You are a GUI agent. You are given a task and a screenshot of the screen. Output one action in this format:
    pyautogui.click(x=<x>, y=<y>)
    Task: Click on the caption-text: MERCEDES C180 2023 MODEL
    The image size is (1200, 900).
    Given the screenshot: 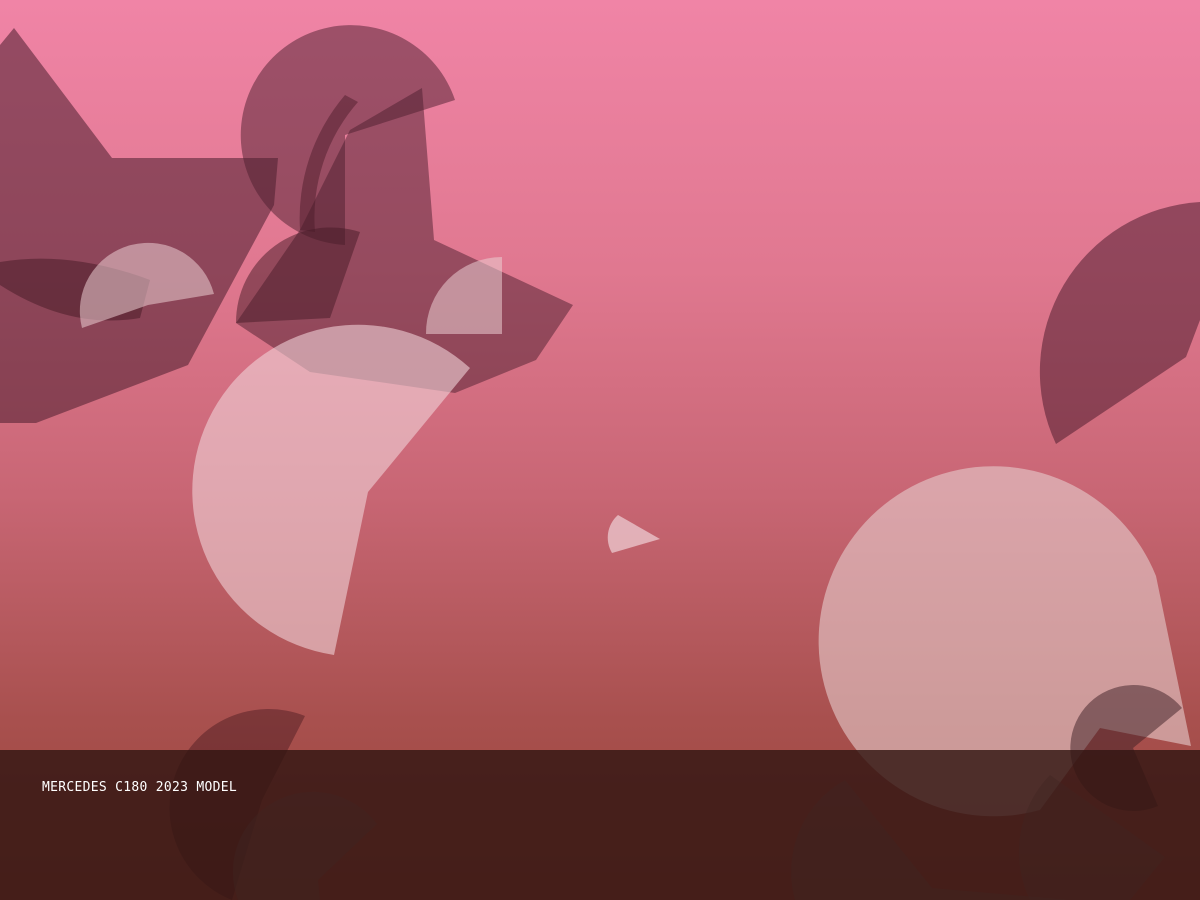 What is the action you would take?
    pyautogui.click(x=140, y=787)
    